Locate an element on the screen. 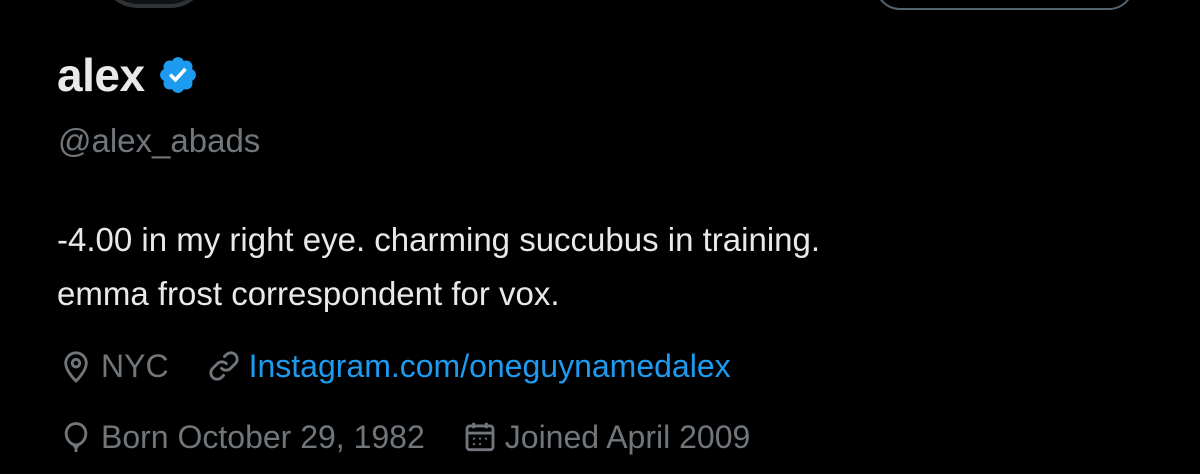 This screenshot has width=1200, height=474. verified-badge-icon is located at coordinates (178, 75).